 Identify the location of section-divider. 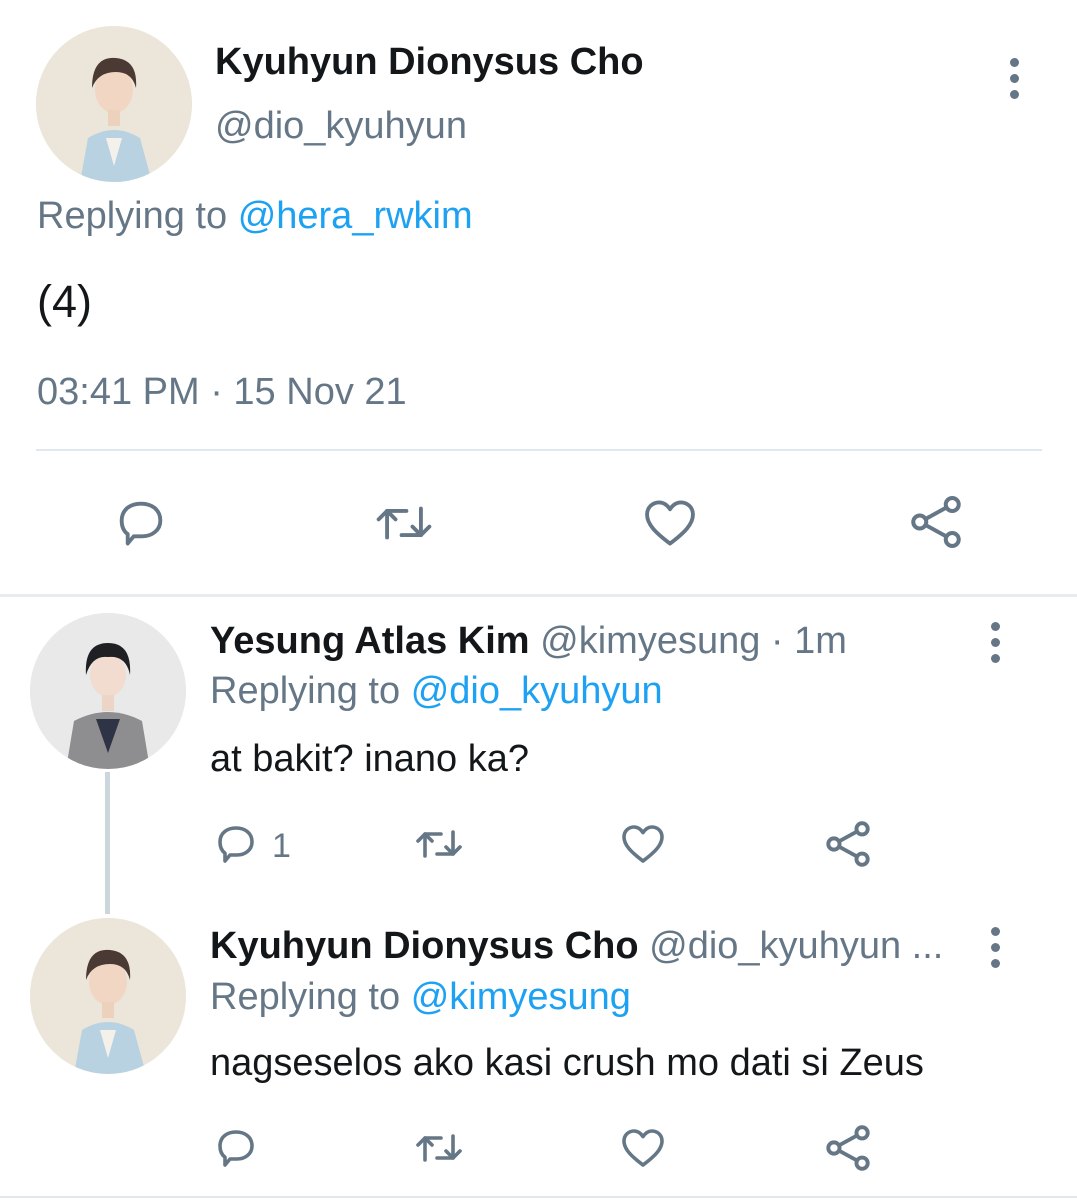
(538, 595).